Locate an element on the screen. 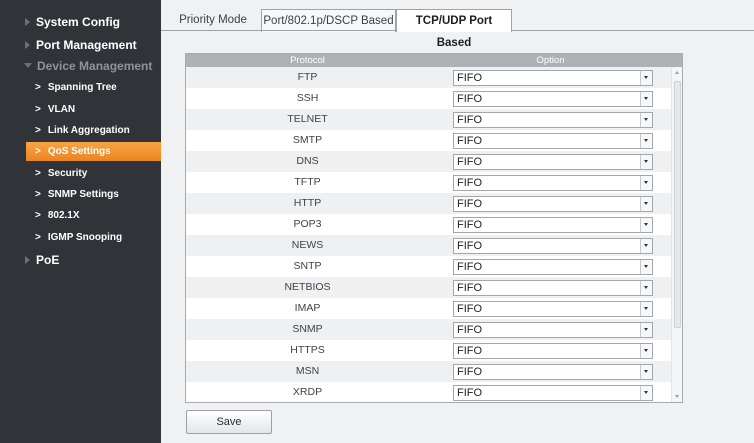  sidebar-section-label: System Config is located at coordinates (78, 21).